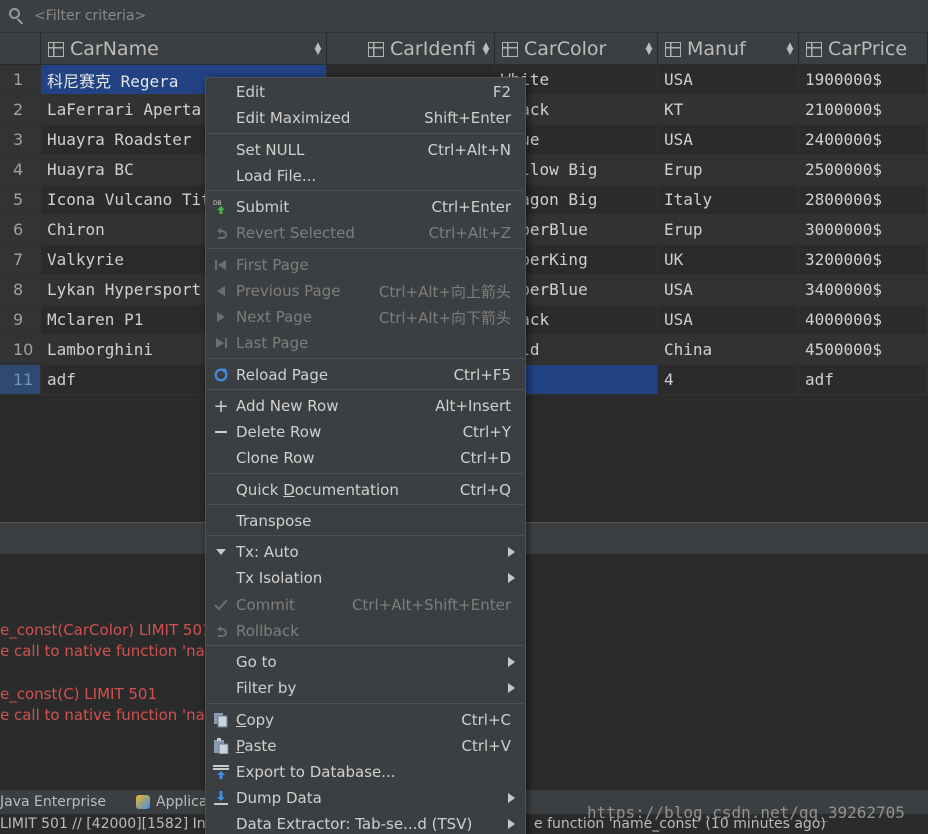 The width and height of the screenshot is (928, 834). What do you see at coordinates (365, 552) in the screenshot?
I see `menu-item-tx-auto: Tx: Auto` at bounding box center [365, 552].